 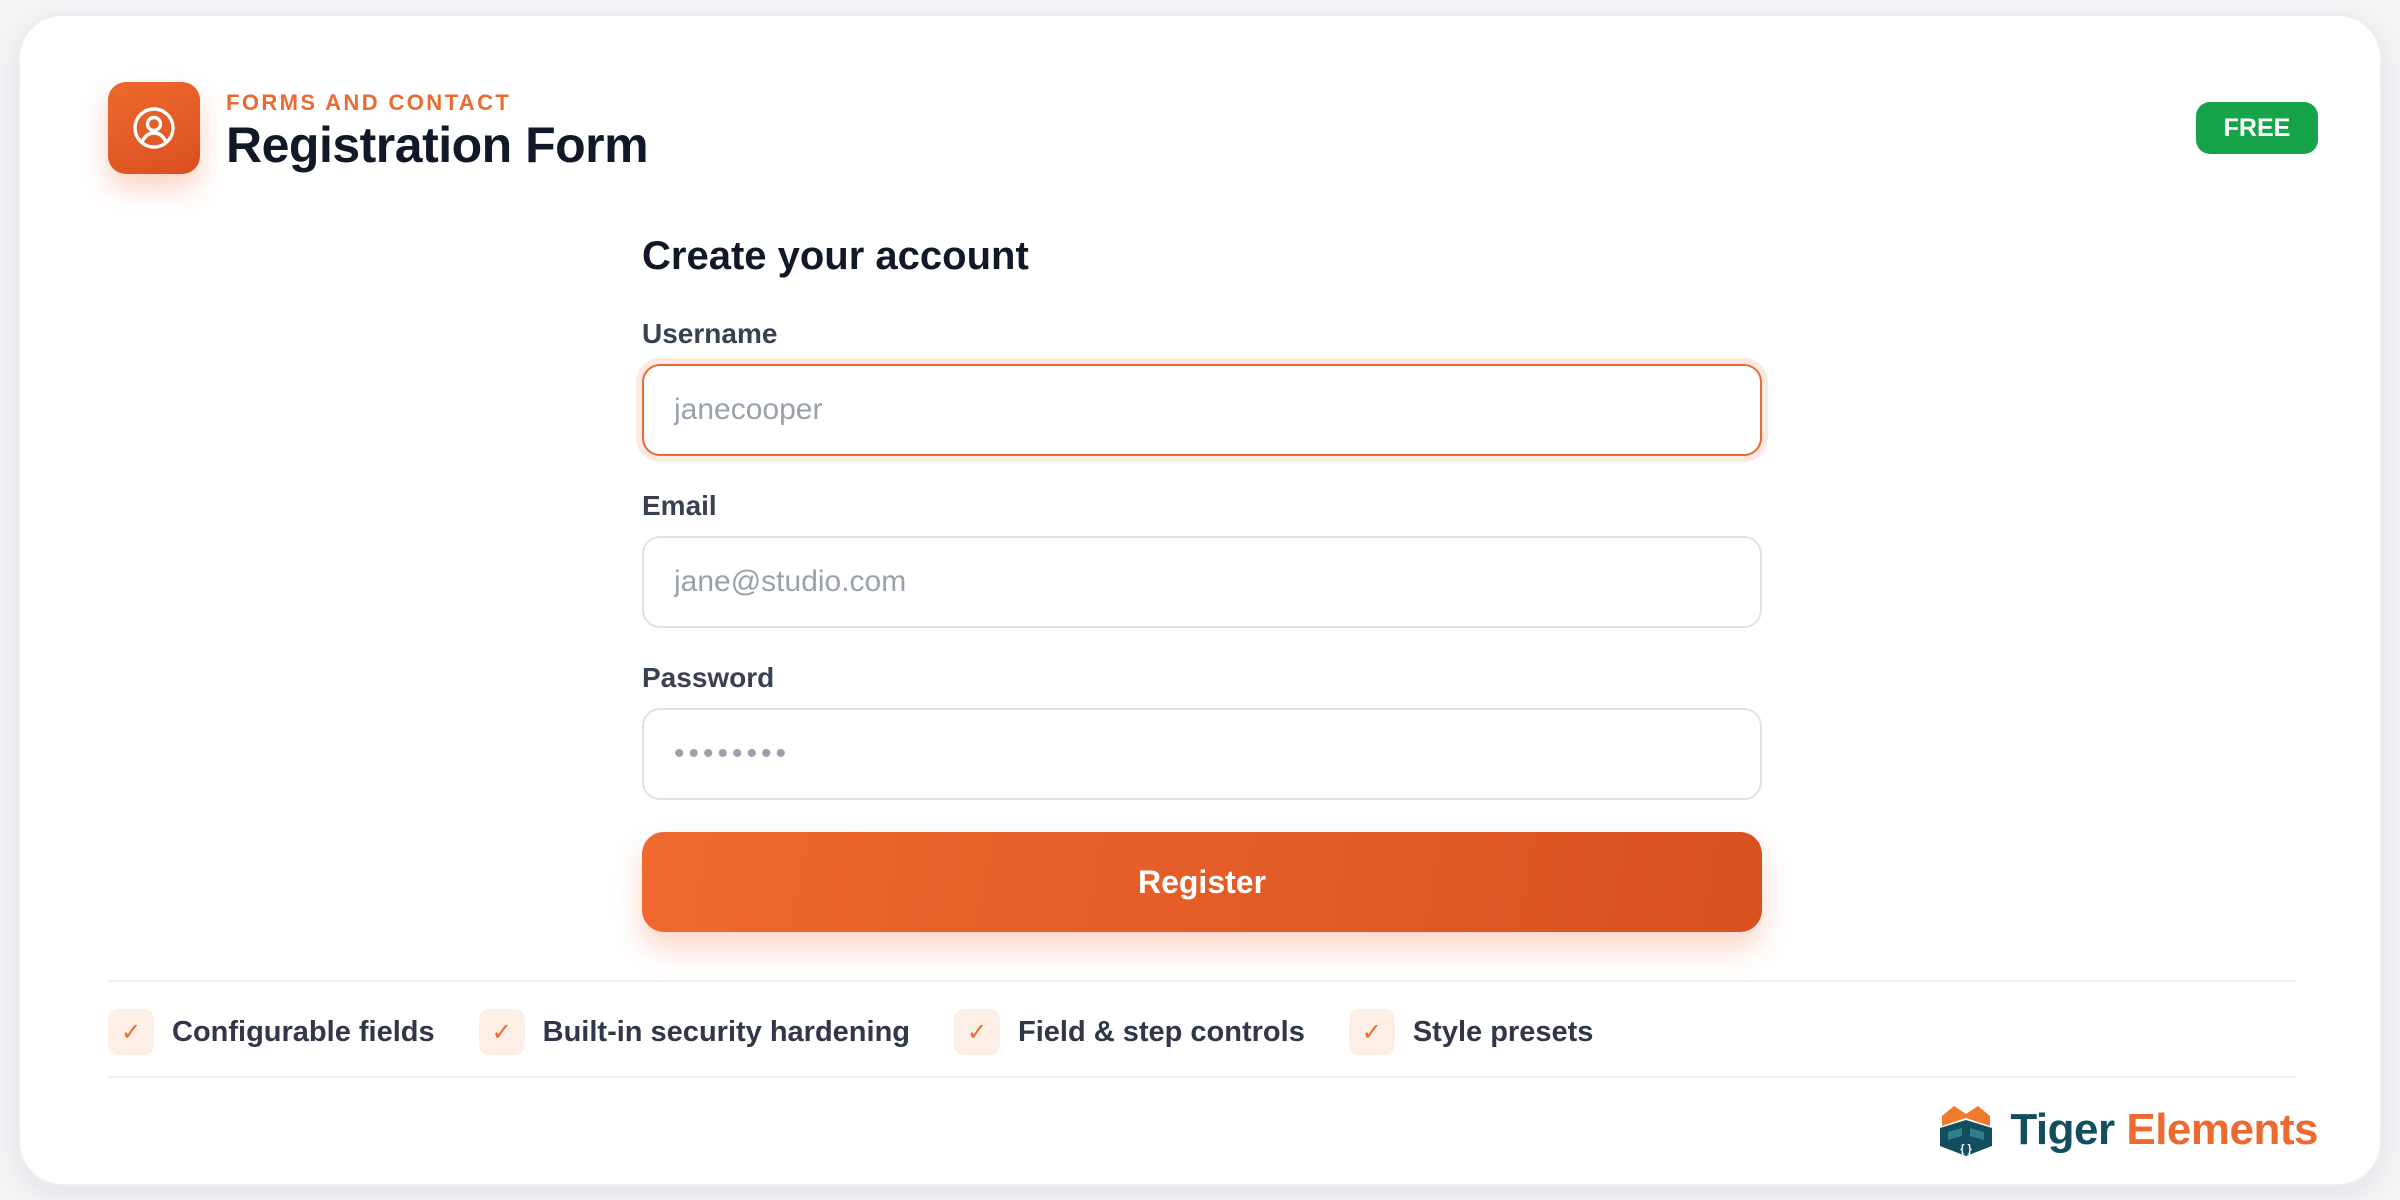 I want to click on username-label: Username, so click(x=710, y=333).